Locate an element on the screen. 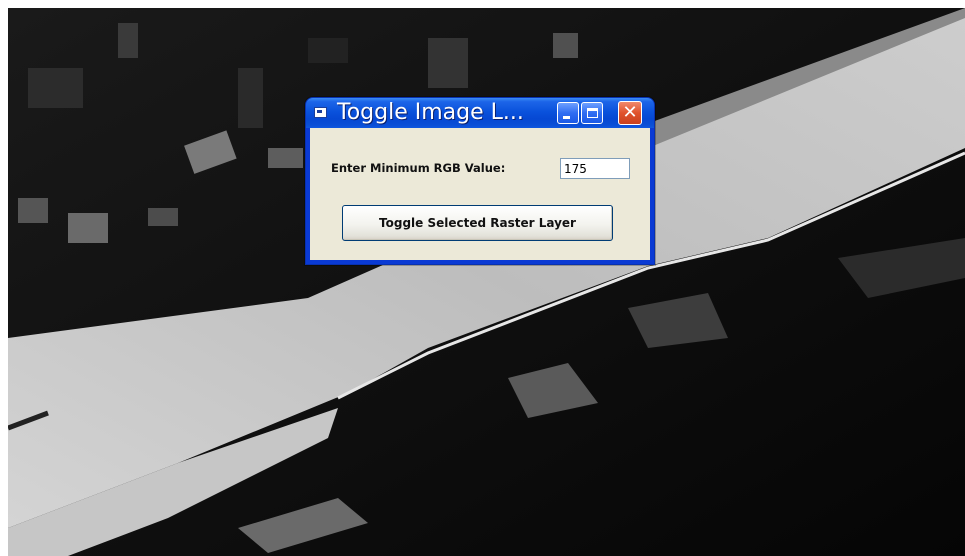  close-button: ✕ is located at coordinates (630, 113).